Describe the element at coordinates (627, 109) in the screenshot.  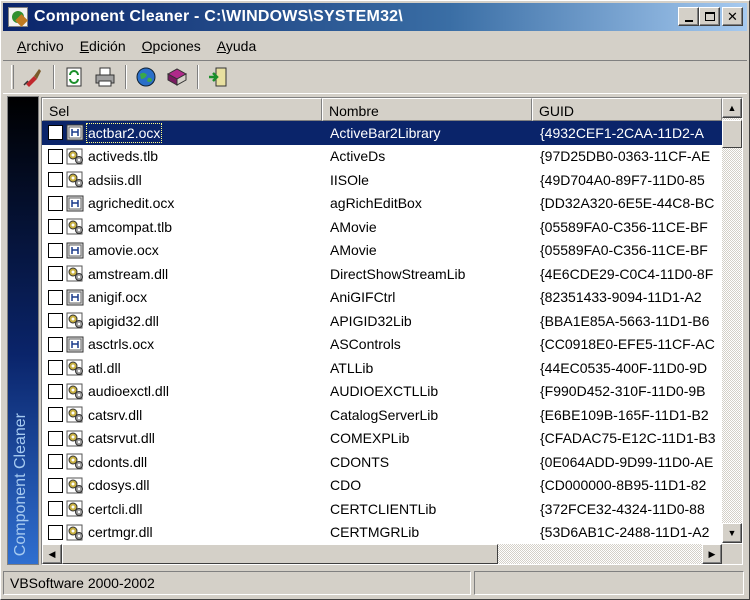
I see `column-header-guid: GUID` at that location.